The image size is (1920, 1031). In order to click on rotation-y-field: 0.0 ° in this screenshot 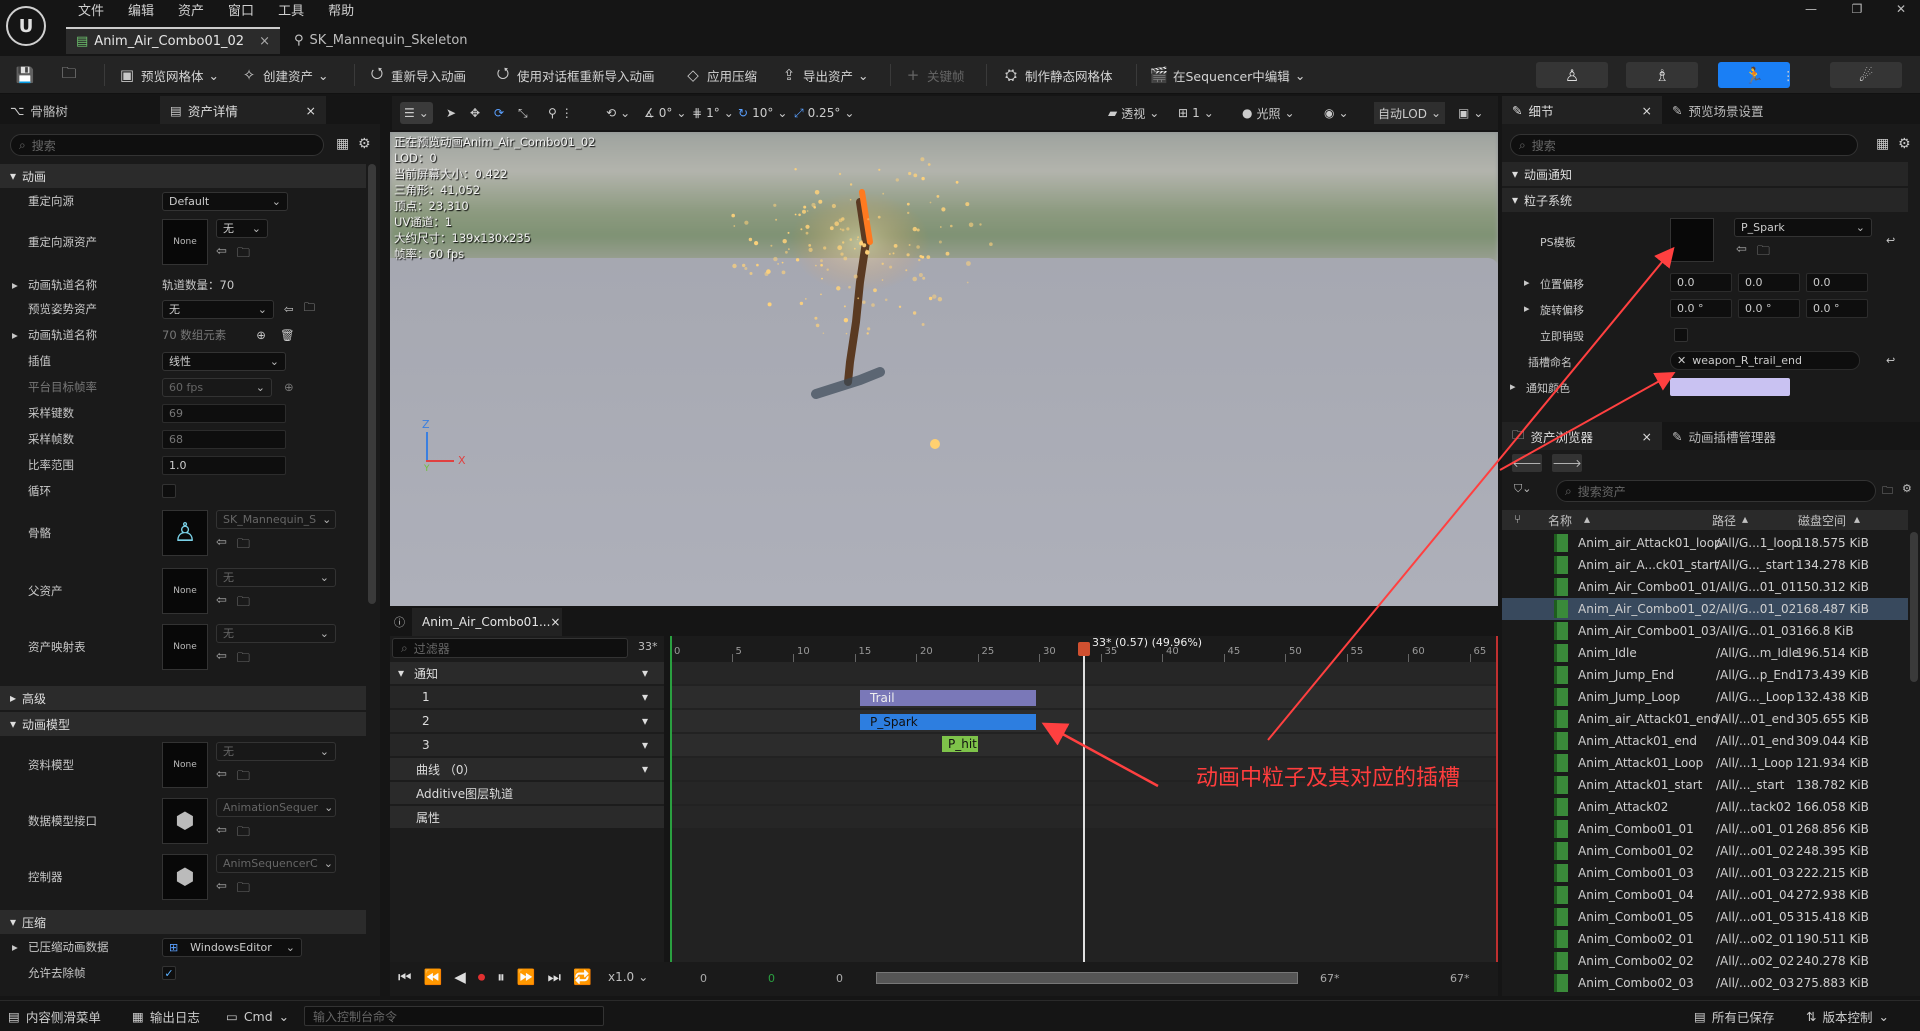, I will do `click(1769, 308)`.